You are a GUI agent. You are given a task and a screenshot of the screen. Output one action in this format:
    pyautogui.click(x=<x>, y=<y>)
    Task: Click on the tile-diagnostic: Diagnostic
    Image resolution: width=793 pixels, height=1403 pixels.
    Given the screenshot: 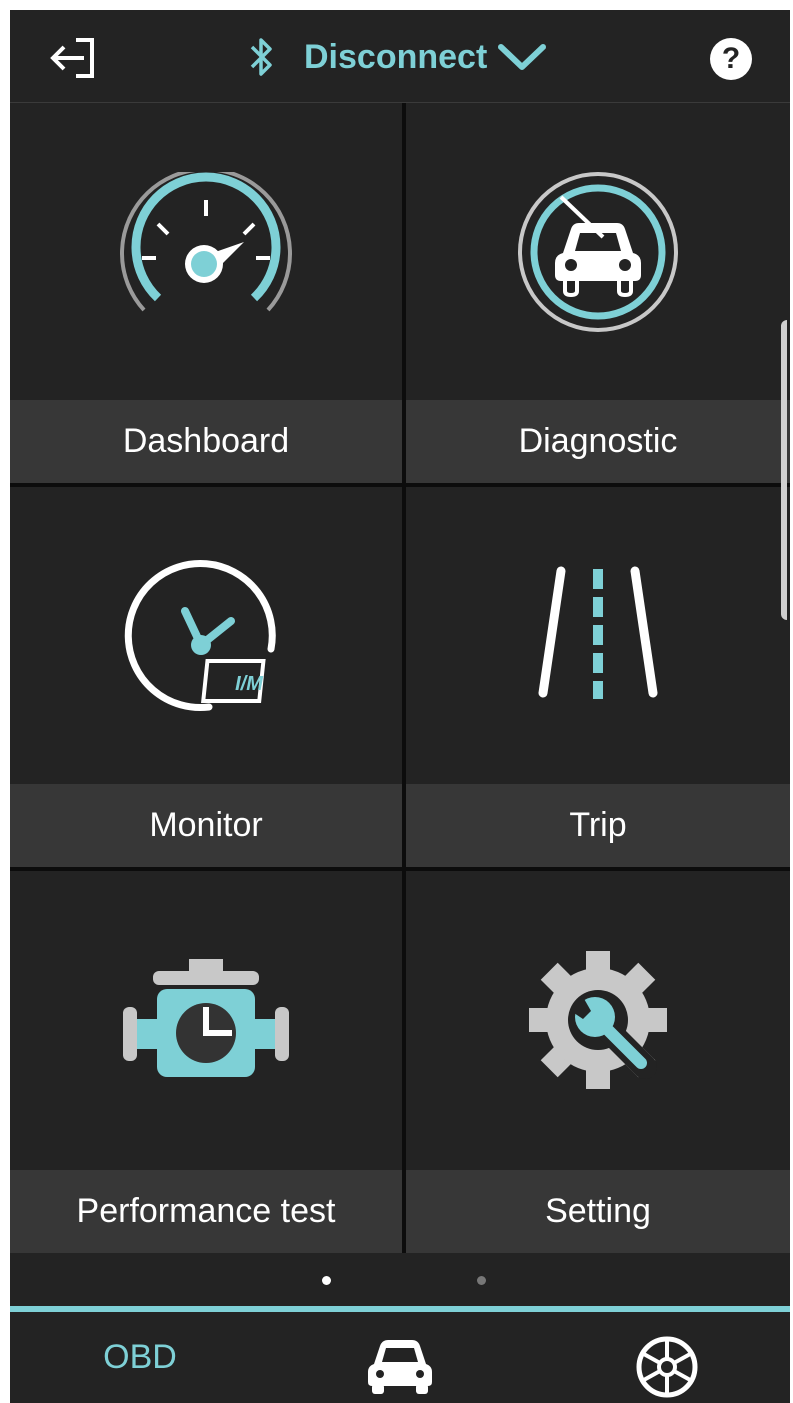 What is the action you would take?
    pyautogui.click(x=598, y=293)
    